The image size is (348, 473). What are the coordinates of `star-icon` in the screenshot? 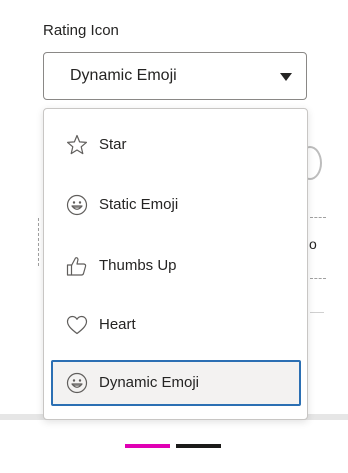 It's located at (77, 145).